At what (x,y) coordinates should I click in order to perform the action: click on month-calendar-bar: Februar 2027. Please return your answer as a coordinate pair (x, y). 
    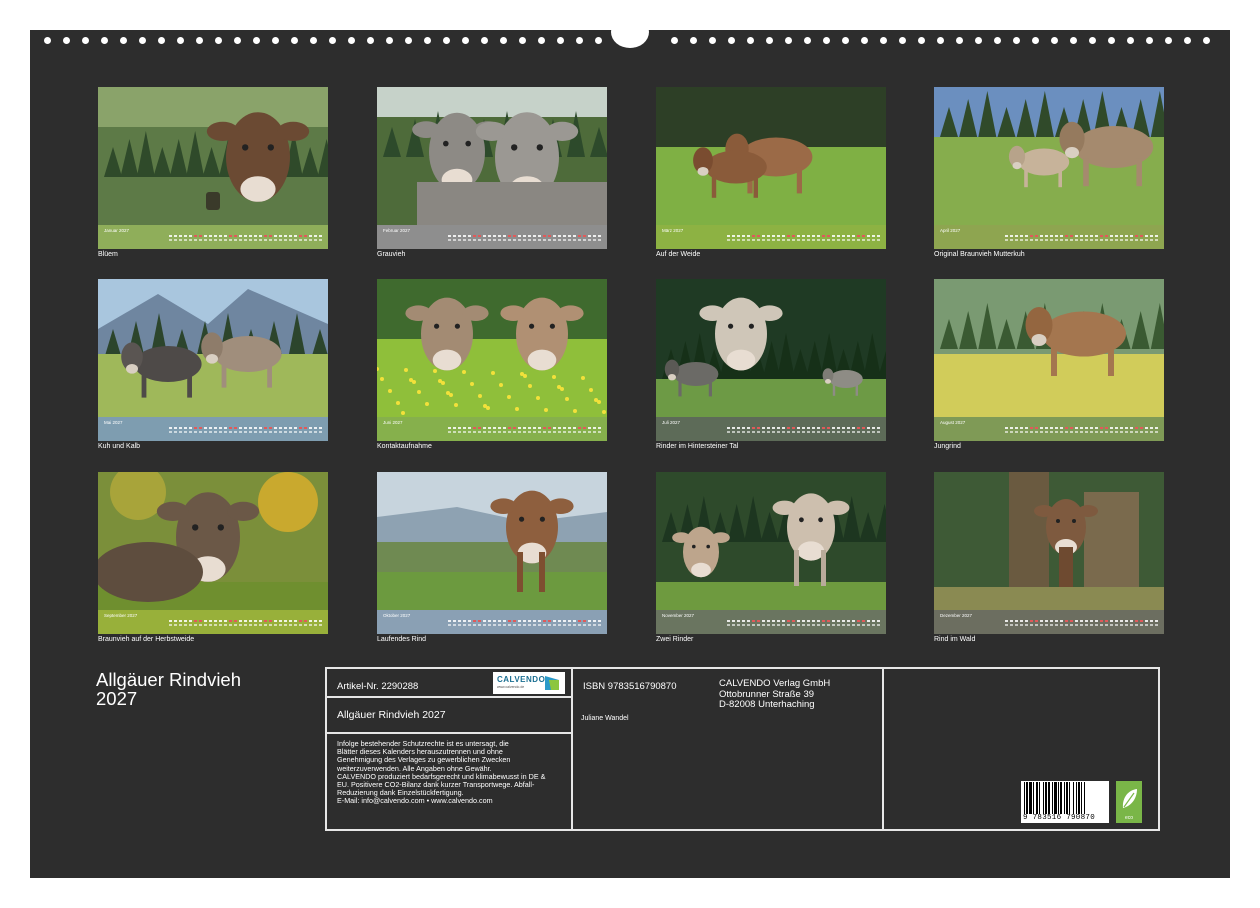
    Looking at the image, I should click on (492, 237).